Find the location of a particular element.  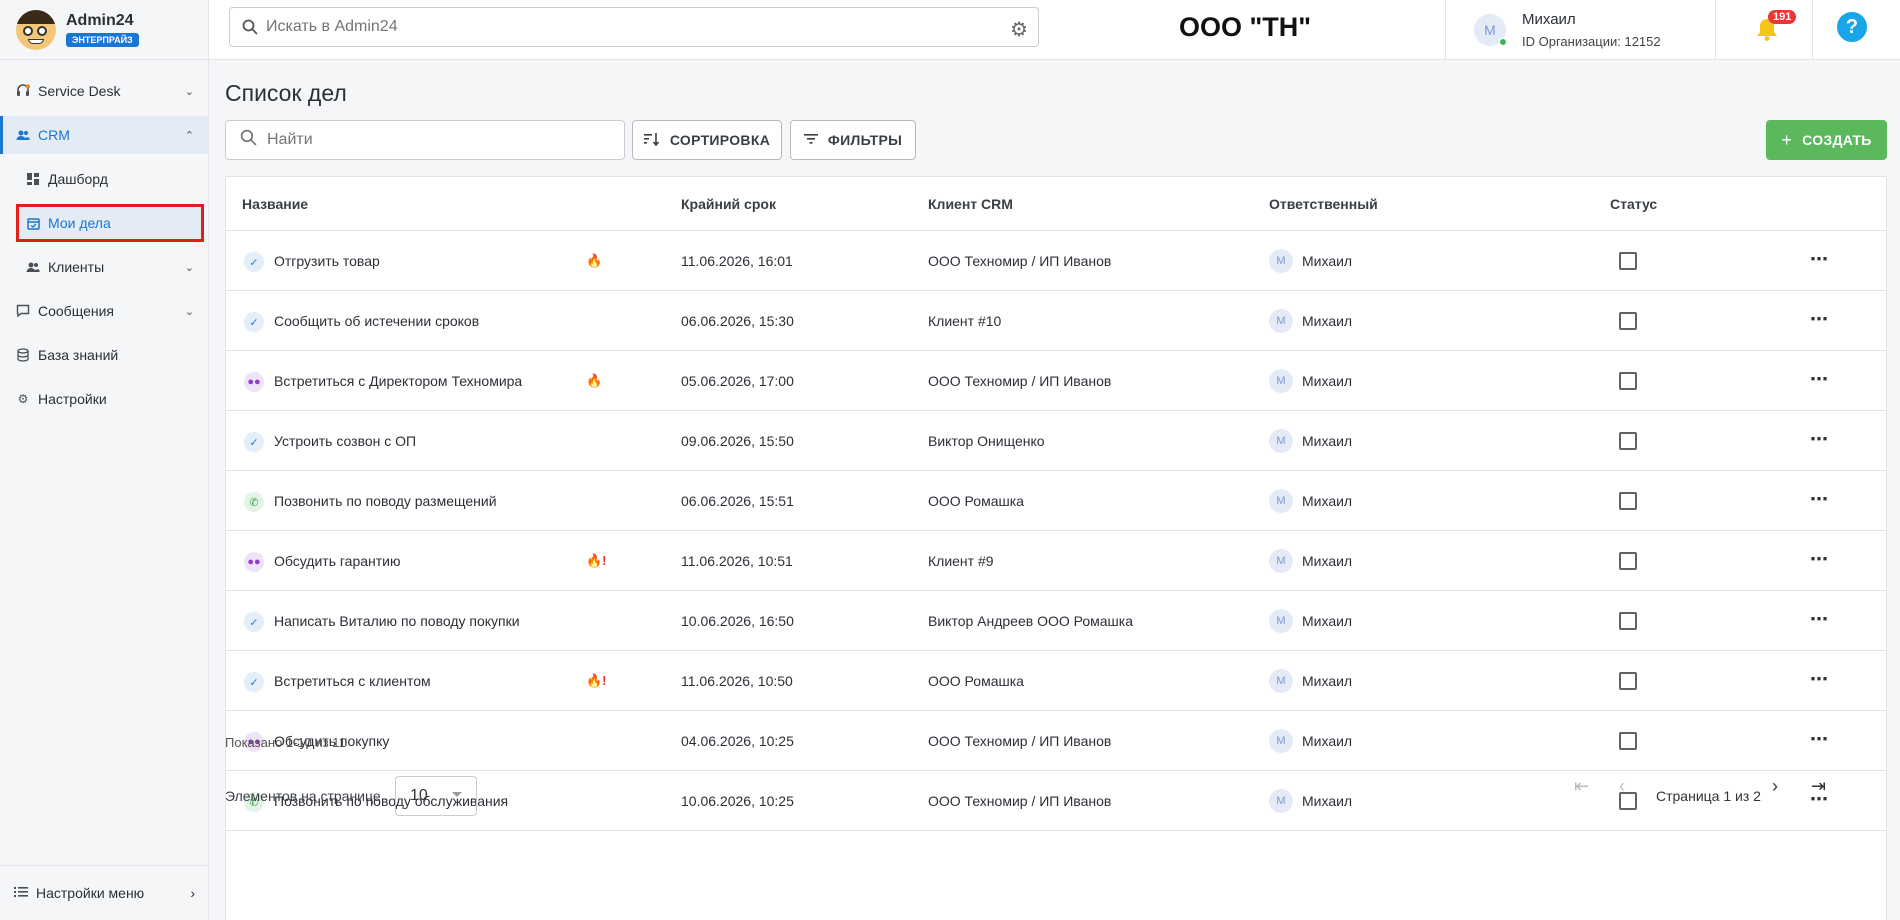

sidebar-item-clients: Клиенты ⌄ is located at coordinates (104, 267).